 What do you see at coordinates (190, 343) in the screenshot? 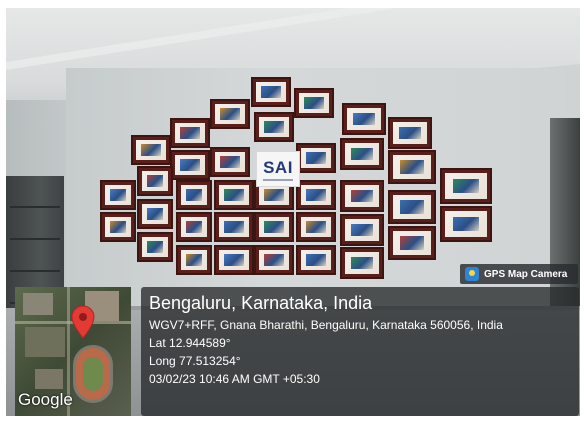
I see `location-latitude: Lat 12.944589°` at bounding box center [190, 343].